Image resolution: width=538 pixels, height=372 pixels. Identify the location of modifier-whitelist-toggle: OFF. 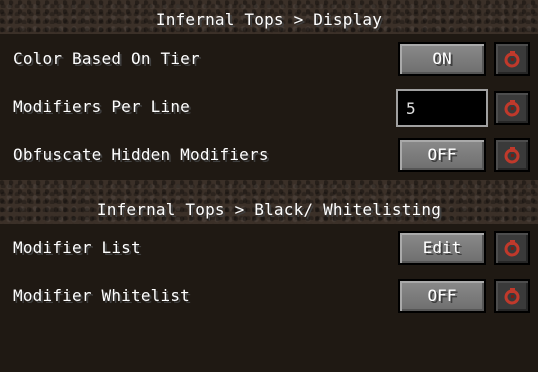
(442, 296).